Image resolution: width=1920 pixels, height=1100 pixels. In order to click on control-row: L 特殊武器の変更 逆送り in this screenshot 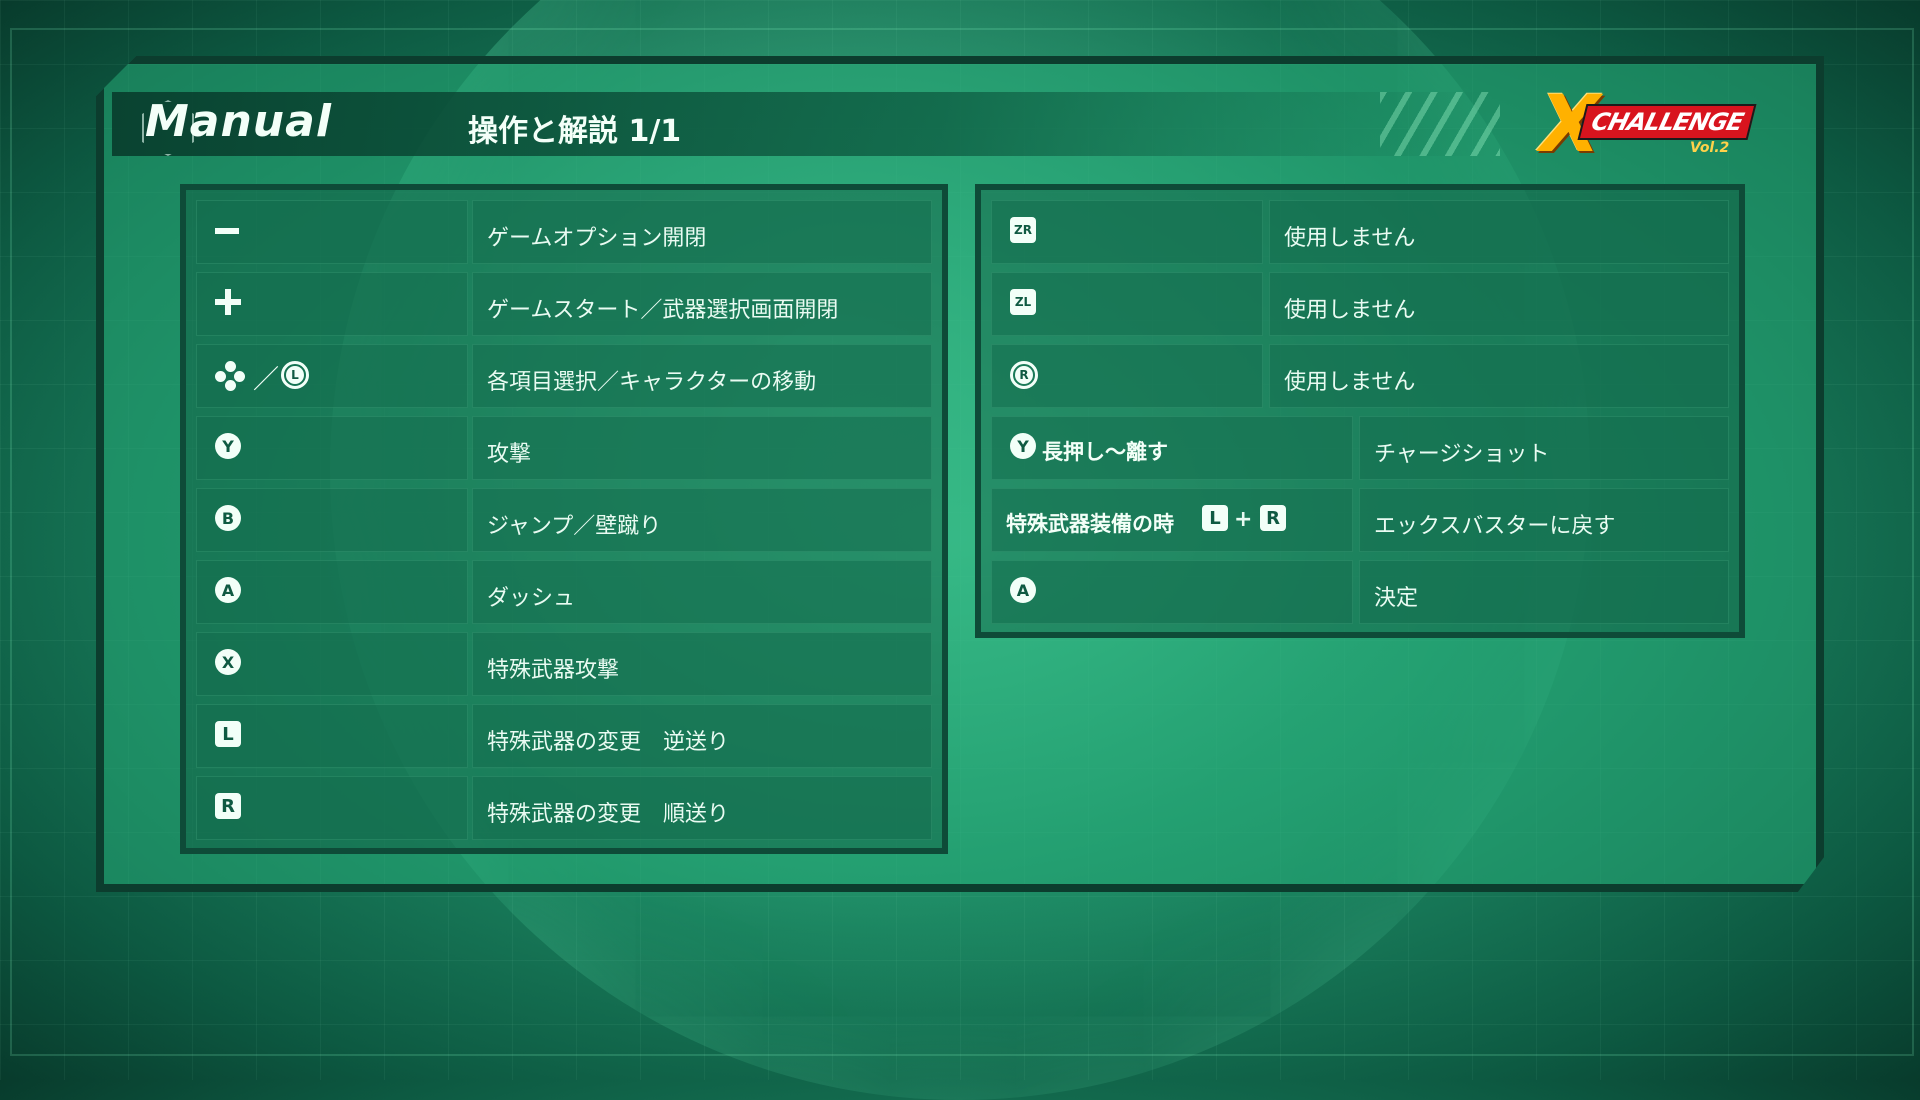, I will do `click(564, 736)`.